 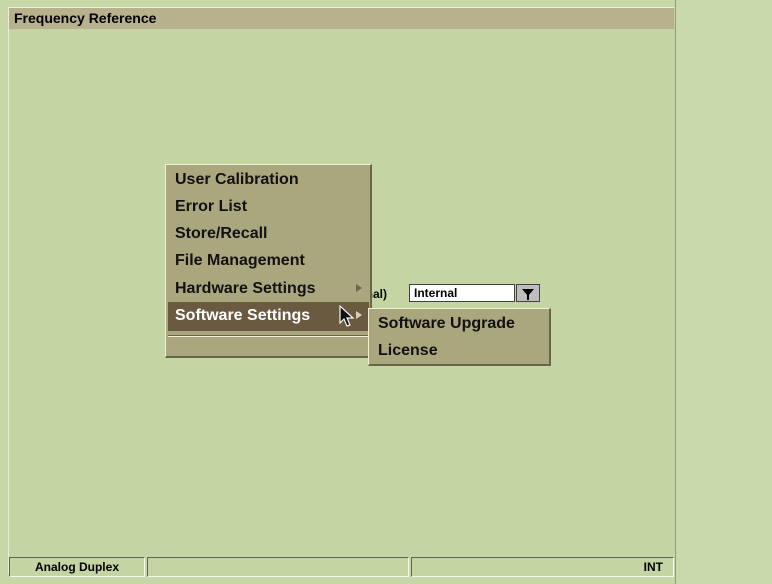 I want to click on mouse-pointer-icon, so click(x=347, y=316).